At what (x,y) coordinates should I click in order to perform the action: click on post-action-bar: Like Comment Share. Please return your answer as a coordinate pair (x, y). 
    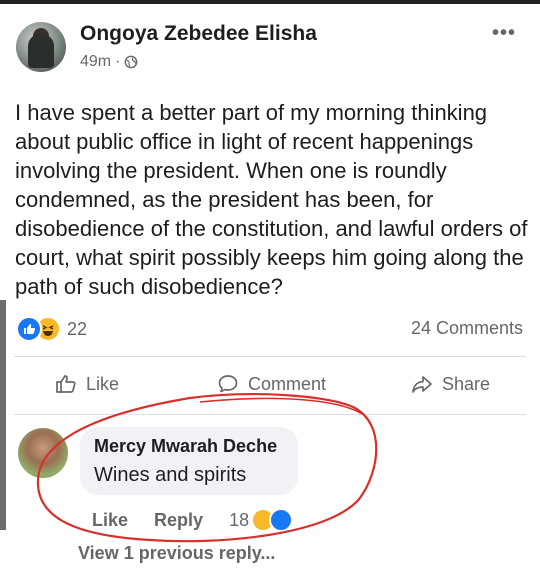
    Looking at the image, I should click on (270, 387).